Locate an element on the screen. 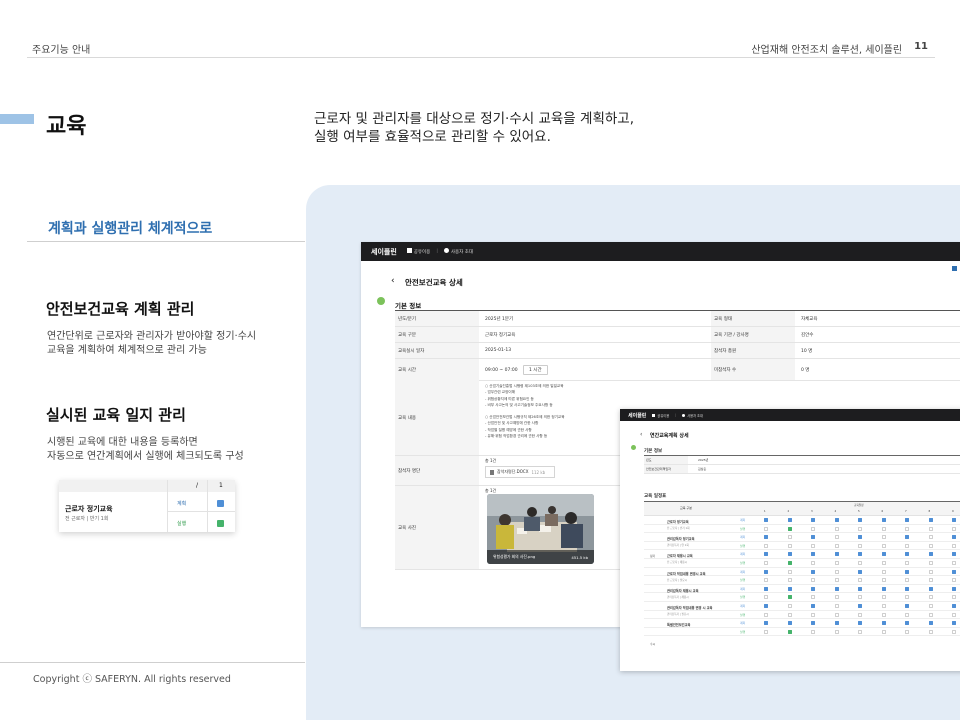  home-icon is located at coordinates (954, 268).